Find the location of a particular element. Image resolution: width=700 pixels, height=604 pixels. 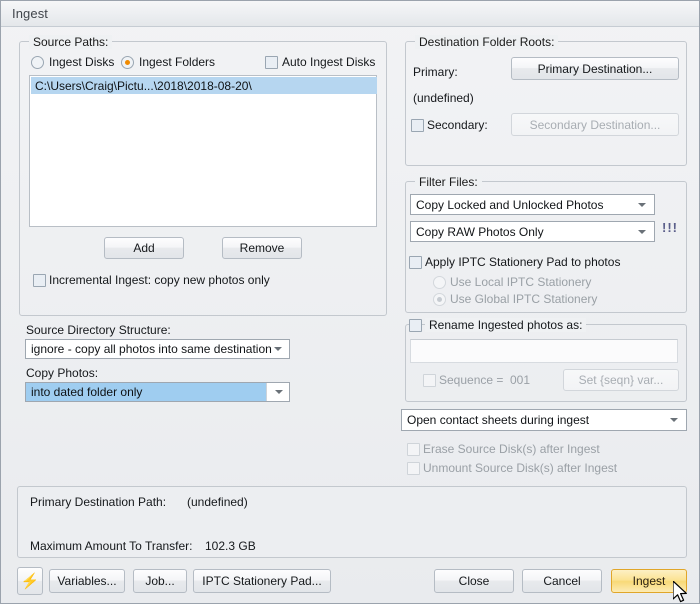

checkbox-unmount-source-disks-label: Unmount Source Disk(s) after Ingest is located at coordinates (520, 468).